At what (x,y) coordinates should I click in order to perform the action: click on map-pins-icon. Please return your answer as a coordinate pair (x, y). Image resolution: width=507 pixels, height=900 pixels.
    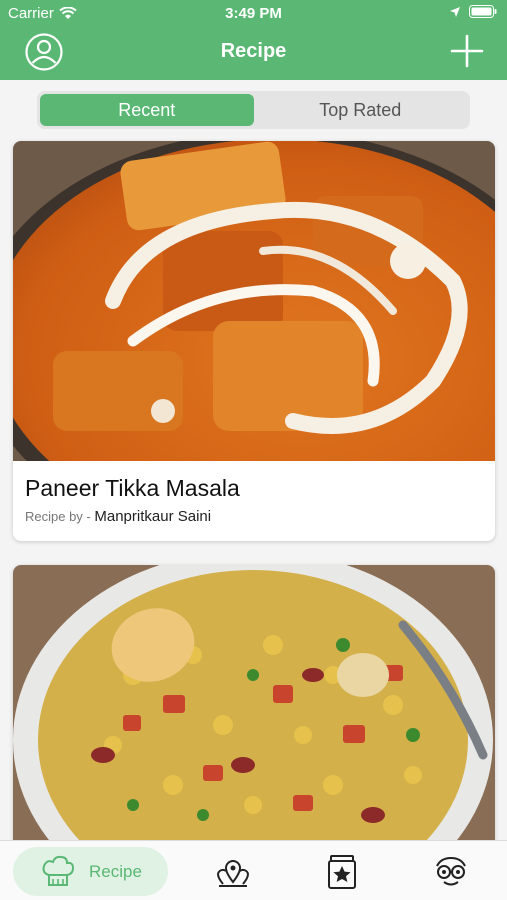
    Looking at the image, I should click on (233, 873).